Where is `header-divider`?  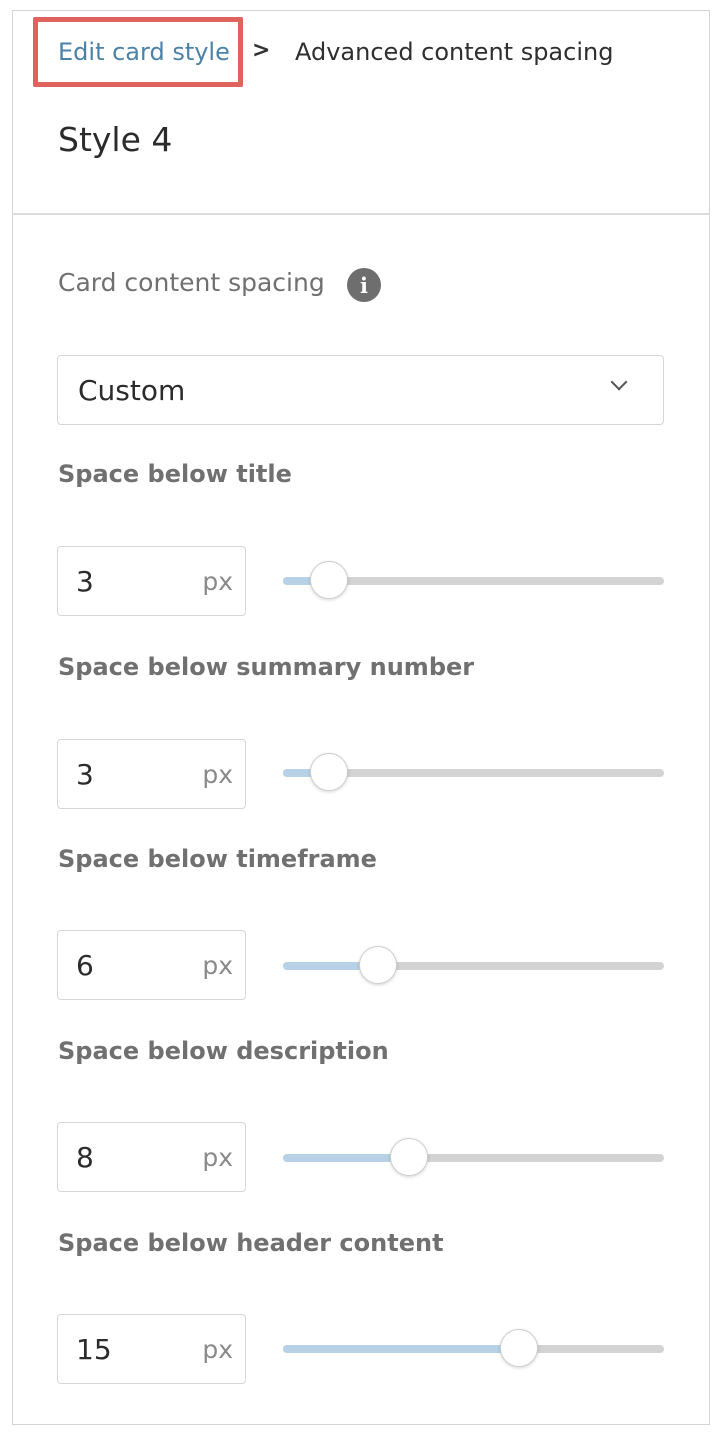
header-divider is located at coordinates (361, 214).